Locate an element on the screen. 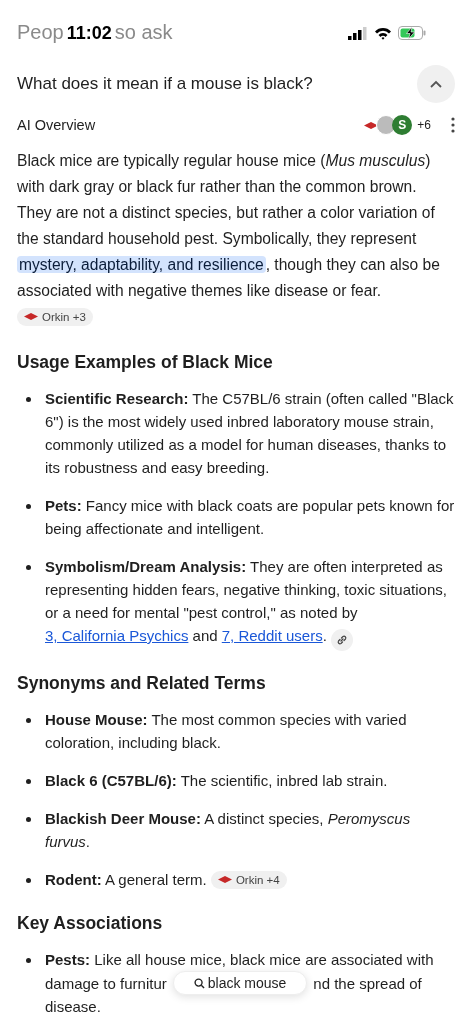 This screenshot has width=472, height=1024. list-item-text: Blackish Deer Mouse: A distinct species, Peromyscus furvus. is located at coordinates (228, 830).